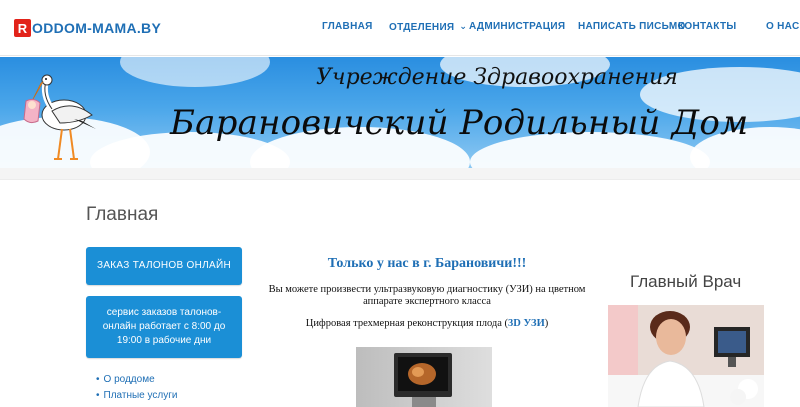 This screenshot has height=407, width=800. I want to click on cloud-decoration, so click(195, 72).